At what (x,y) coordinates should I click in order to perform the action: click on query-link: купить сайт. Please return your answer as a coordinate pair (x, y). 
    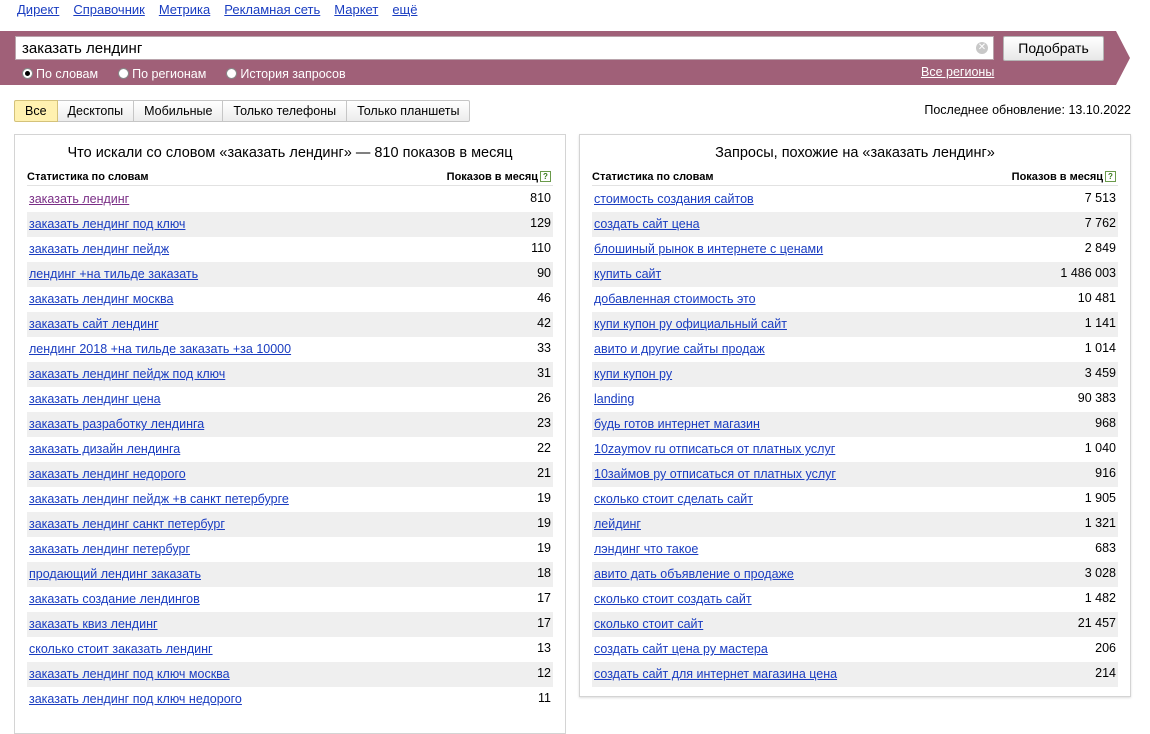
    Looking at the image, I should click on (627, 274).